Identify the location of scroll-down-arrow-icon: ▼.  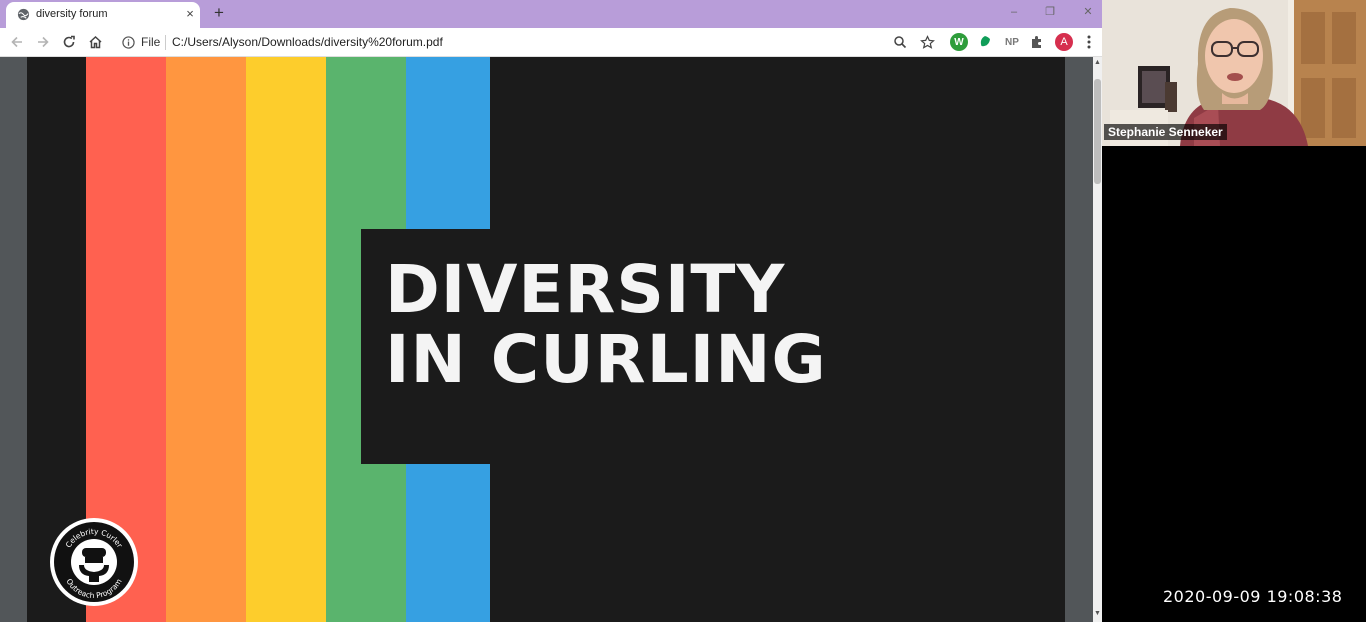
(1097, 613).